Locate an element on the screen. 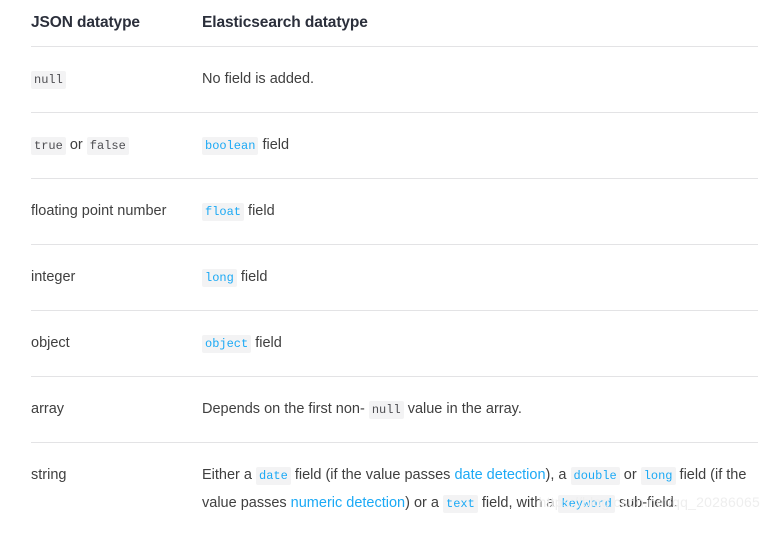  code-false: false is located at coordinates (108, 146).